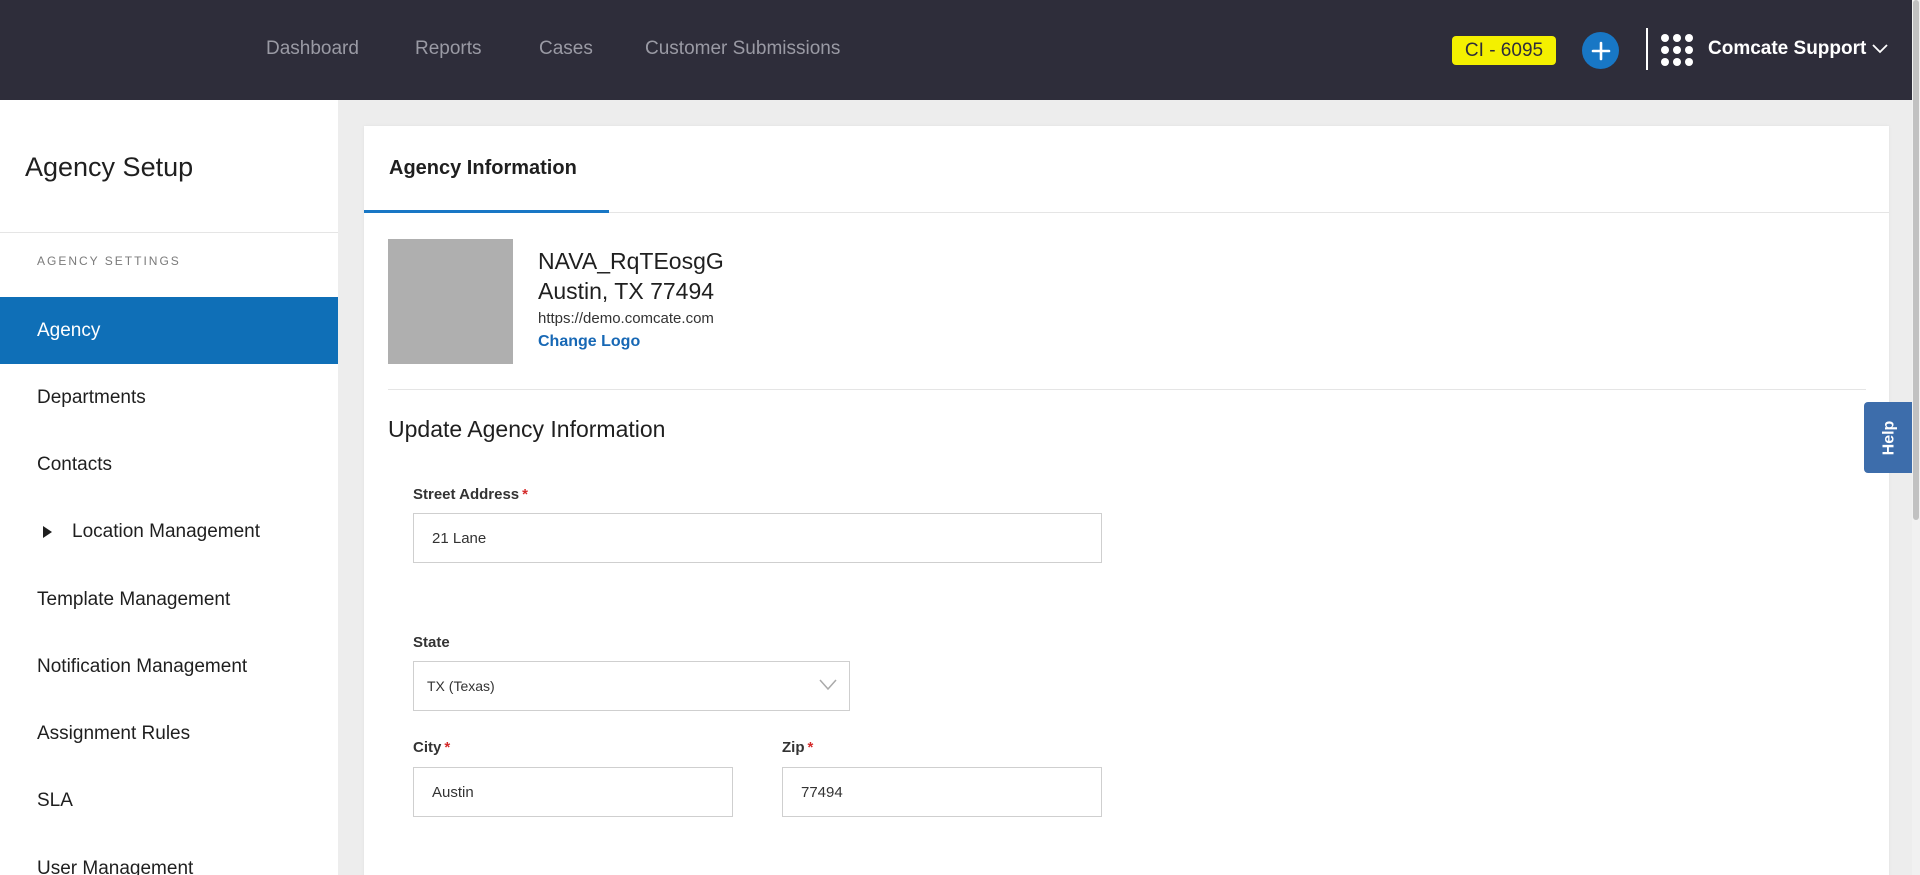  I want to click on street-address-label: Street Address *, so click(470, 494).